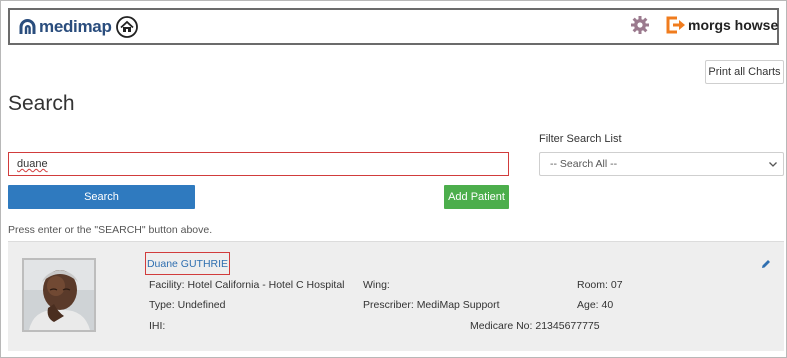 The image size is (787, 358). I want to click on filter-select: -- Search All --, so click(661, 164).